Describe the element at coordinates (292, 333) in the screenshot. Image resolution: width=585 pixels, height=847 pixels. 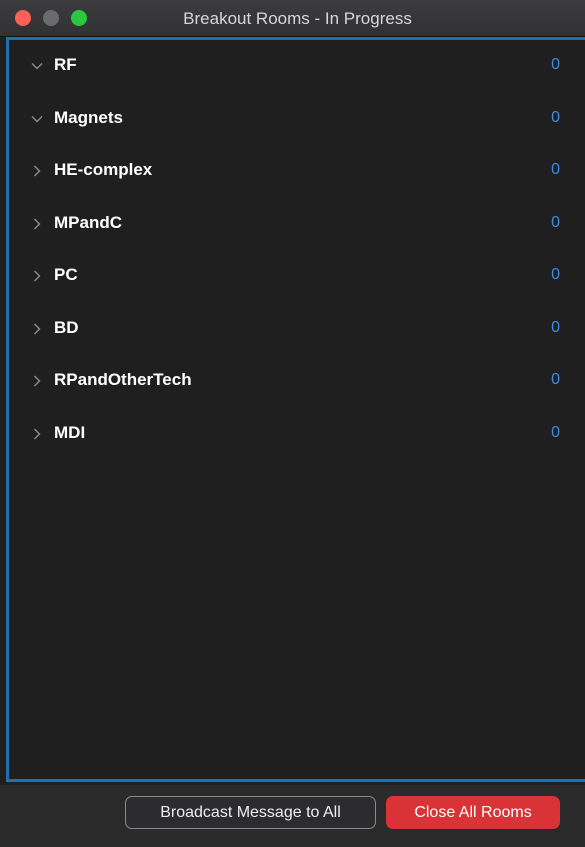
I see `room-row: BD 0` at that location.